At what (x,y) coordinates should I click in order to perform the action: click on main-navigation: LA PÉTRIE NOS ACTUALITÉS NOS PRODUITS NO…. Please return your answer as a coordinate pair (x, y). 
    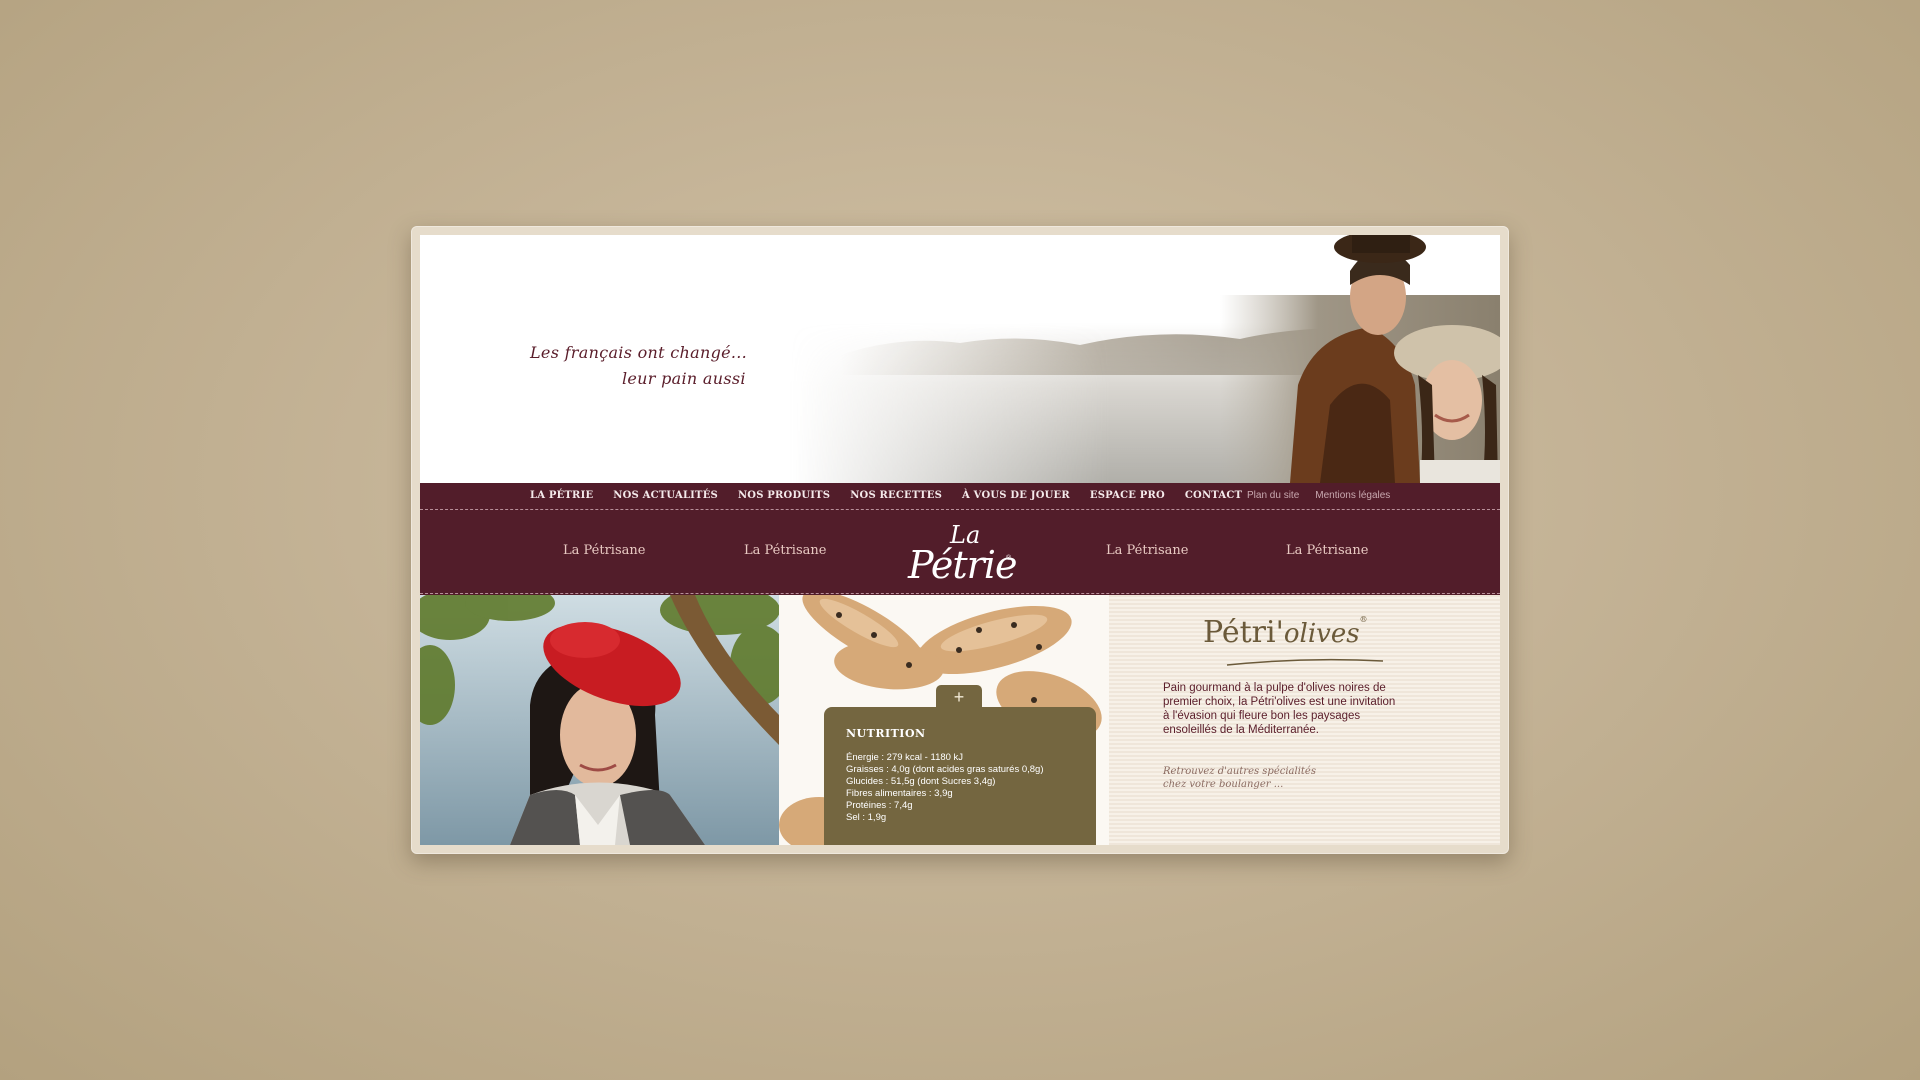
    Looking at the image, I should click on (960, 539).